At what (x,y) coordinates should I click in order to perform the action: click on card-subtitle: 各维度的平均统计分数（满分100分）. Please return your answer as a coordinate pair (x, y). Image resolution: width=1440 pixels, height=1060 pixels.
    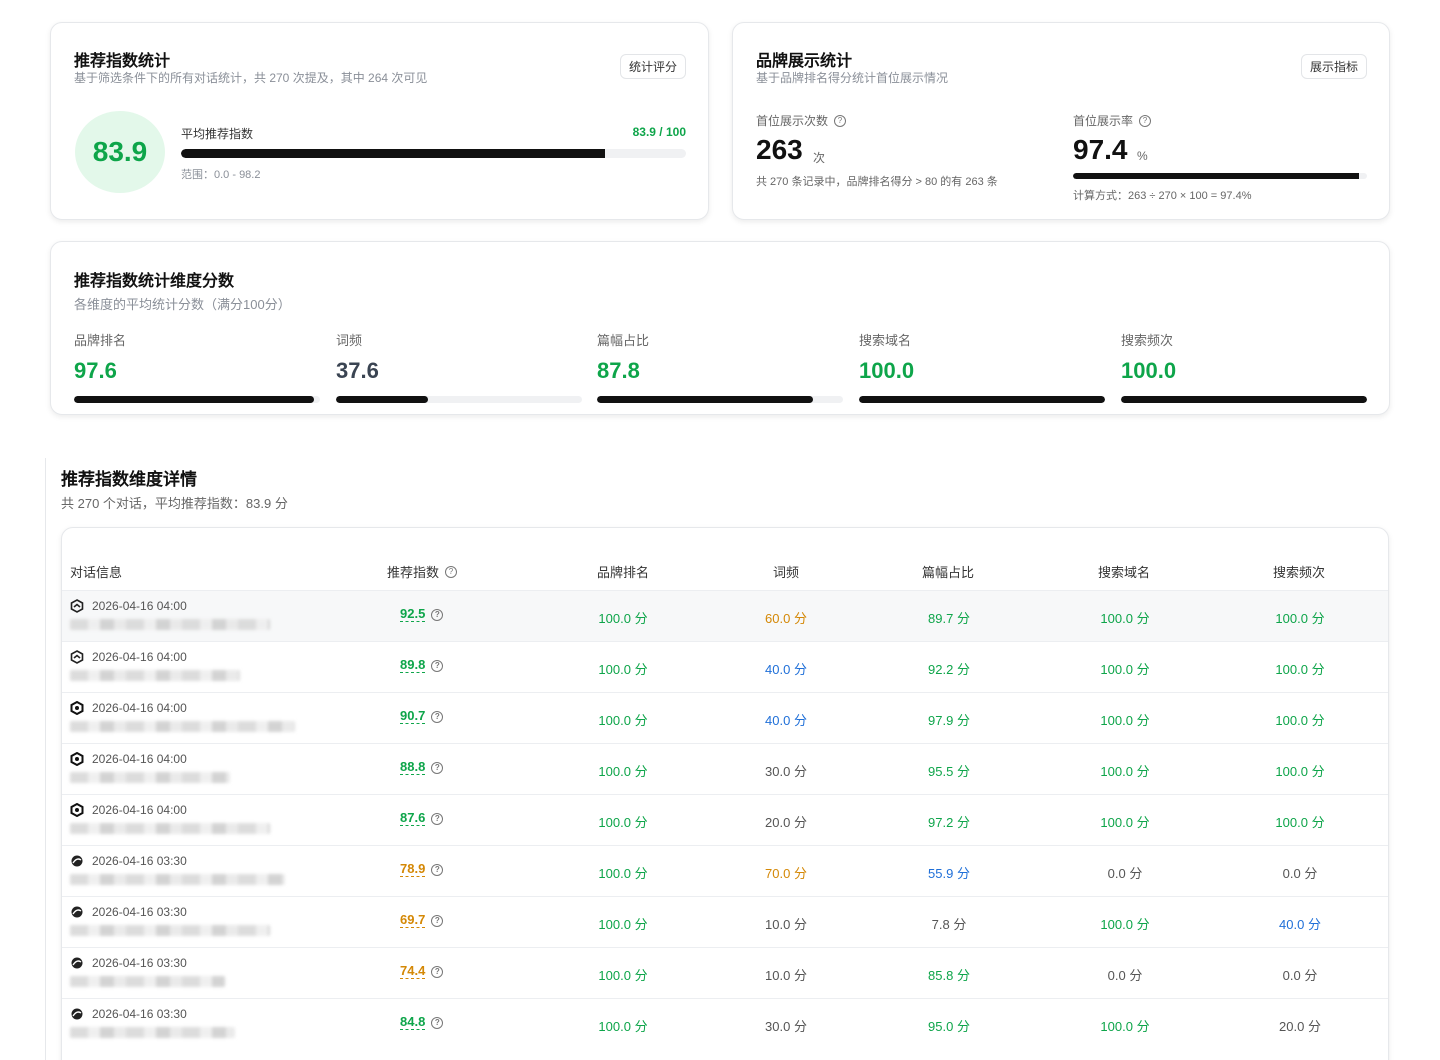
    Looking at the image, I should click on (182, 304).